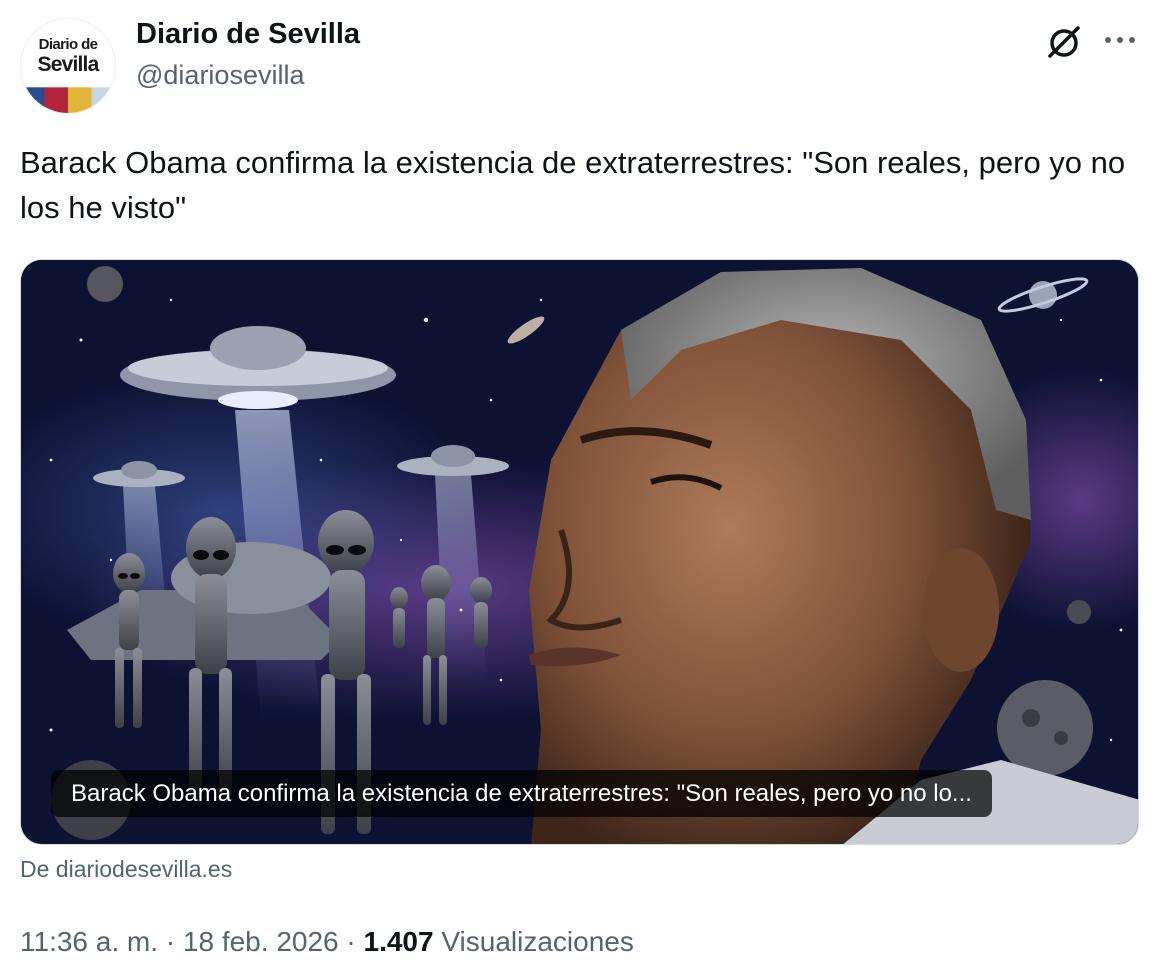 The height and width of the screenshot is (974, 1158). Describe the element at coordinates (1120, 40) in the screenshot. I see `more-options-icon` at that location.